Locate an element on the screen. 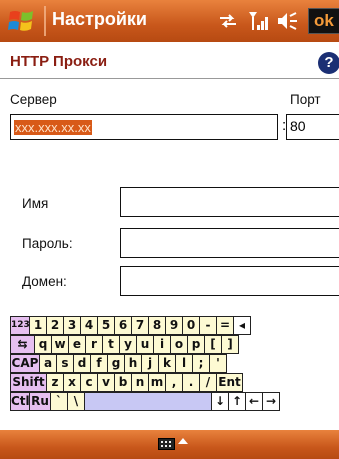  key-4: 4 is located at coordinates (89, 325).